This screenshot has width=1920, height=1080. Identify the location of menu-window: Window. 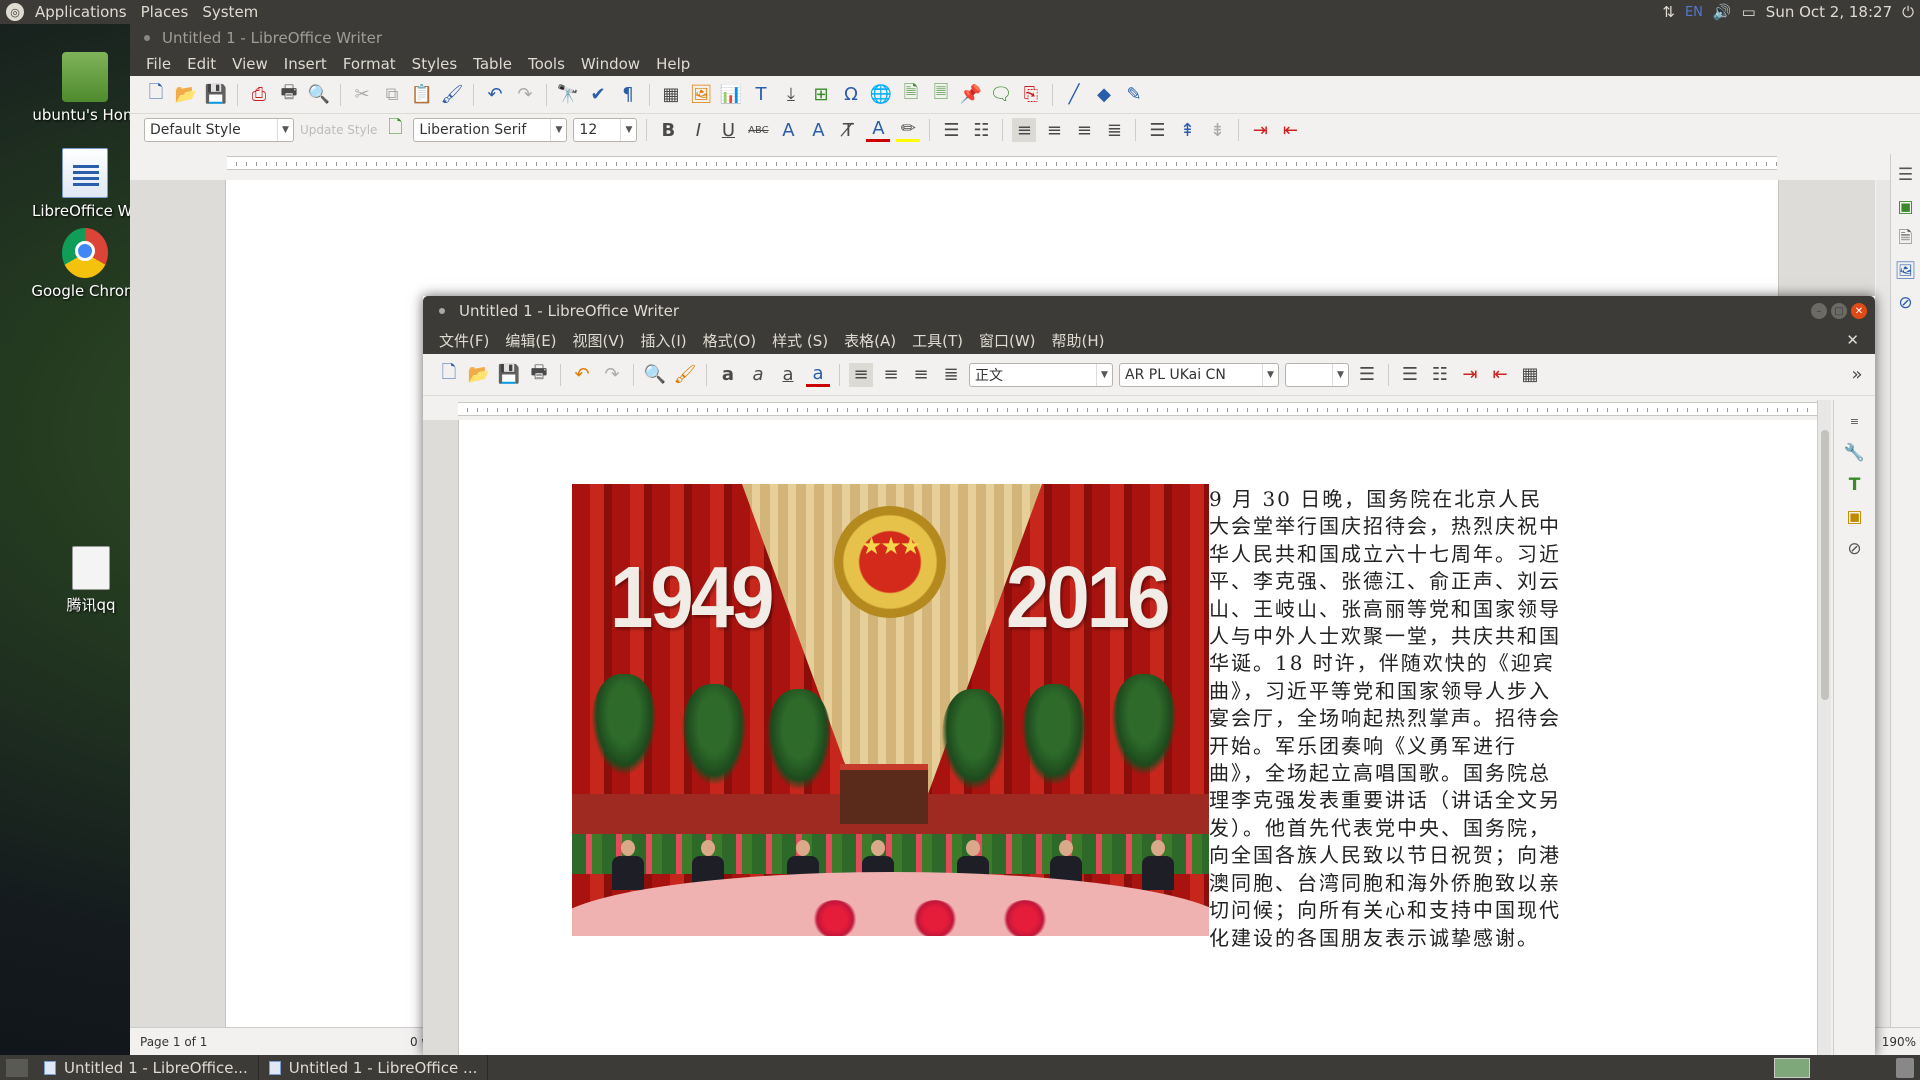
(610, 64).